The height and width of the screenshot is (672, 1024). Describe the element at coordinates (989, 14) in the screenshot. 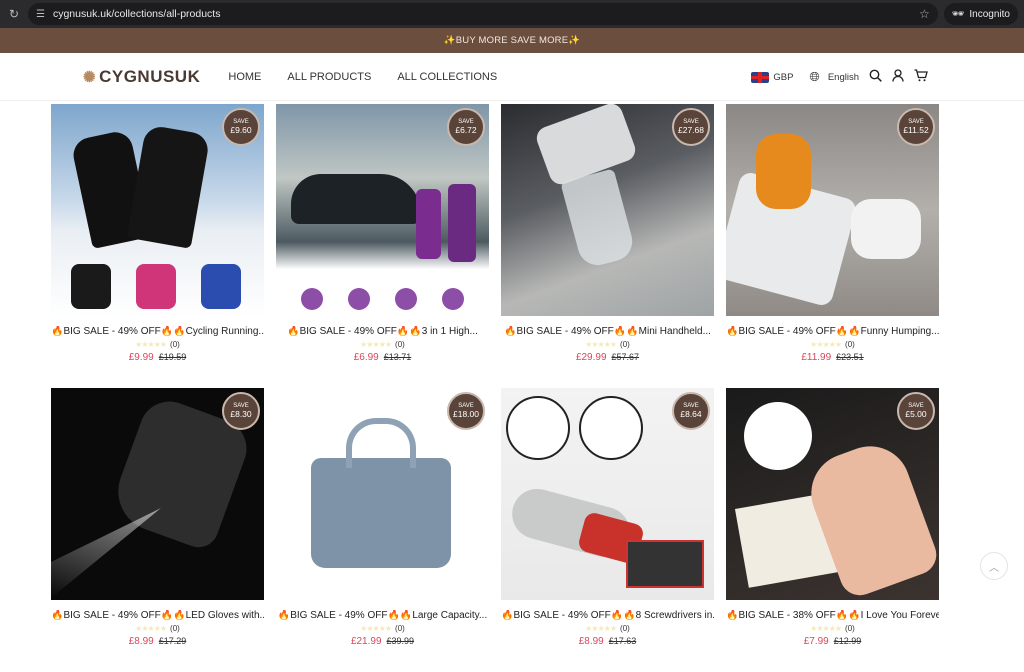

I see `incognito-label: Incognito` at that location.